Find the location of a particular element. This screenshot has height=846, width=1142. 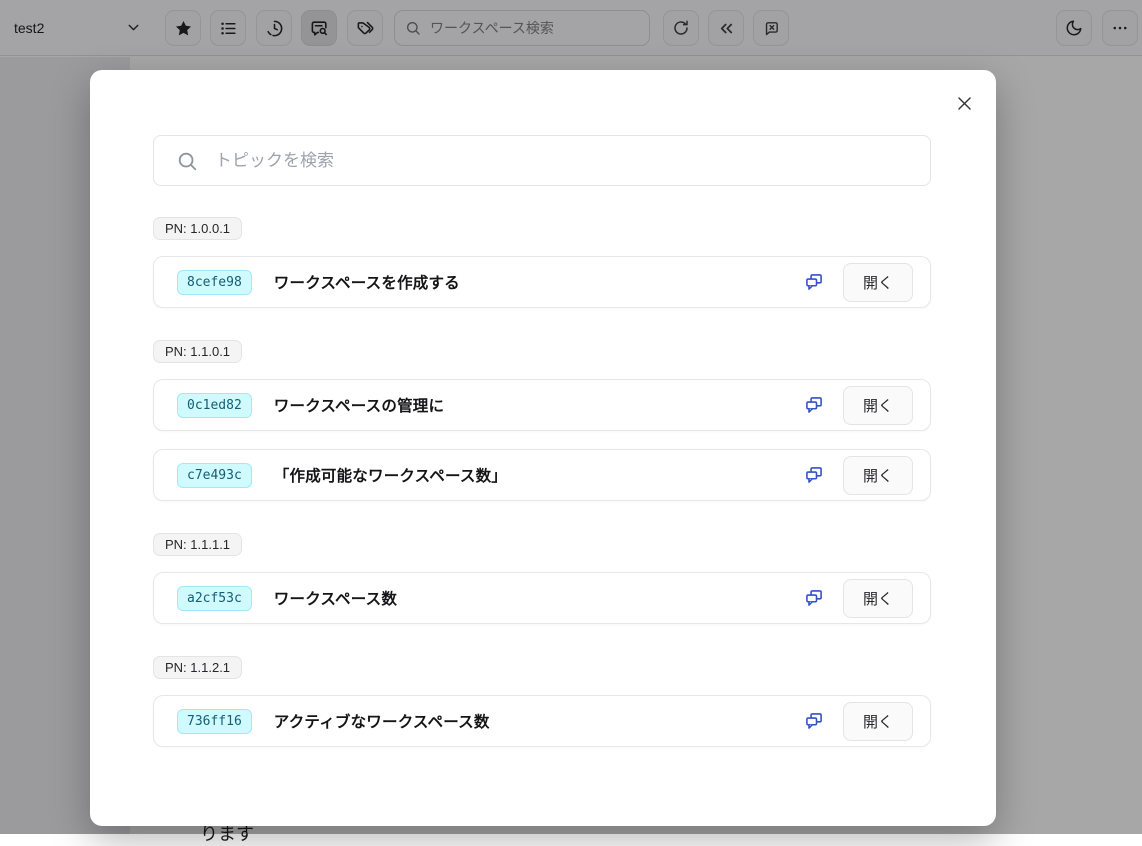

topic-code-badge: c7e493c is located at coordinates (214, 475).